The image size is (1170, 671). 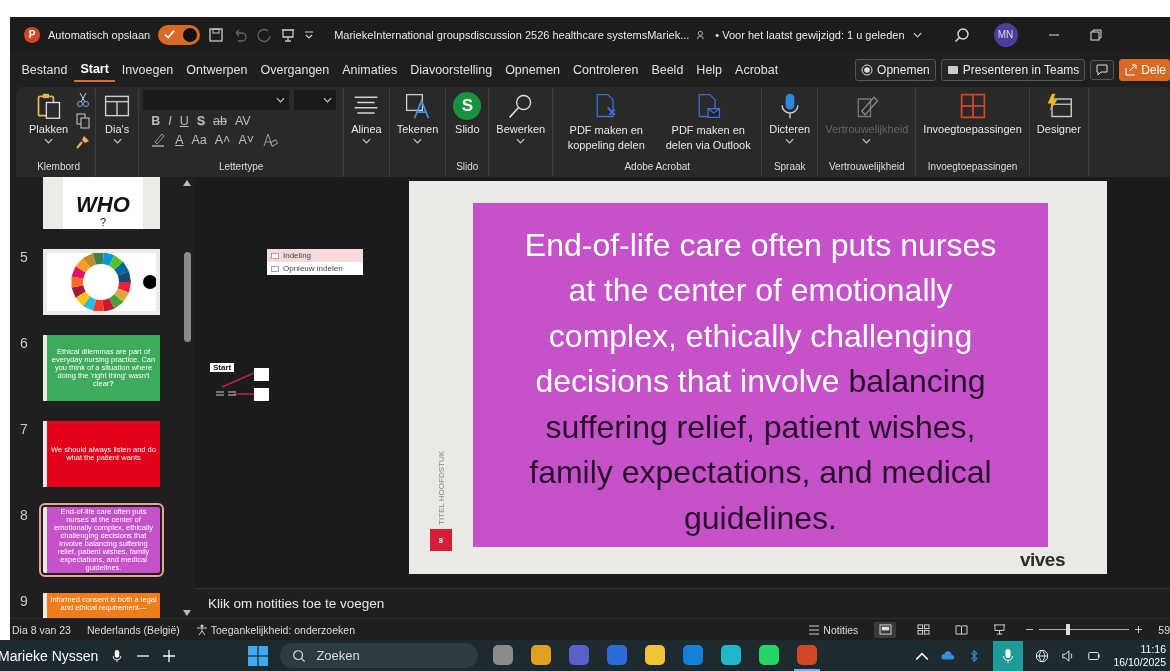 I want to click on pdf-mail-button: PDF maken en delen via Outlook, so click(x=708, y=122).